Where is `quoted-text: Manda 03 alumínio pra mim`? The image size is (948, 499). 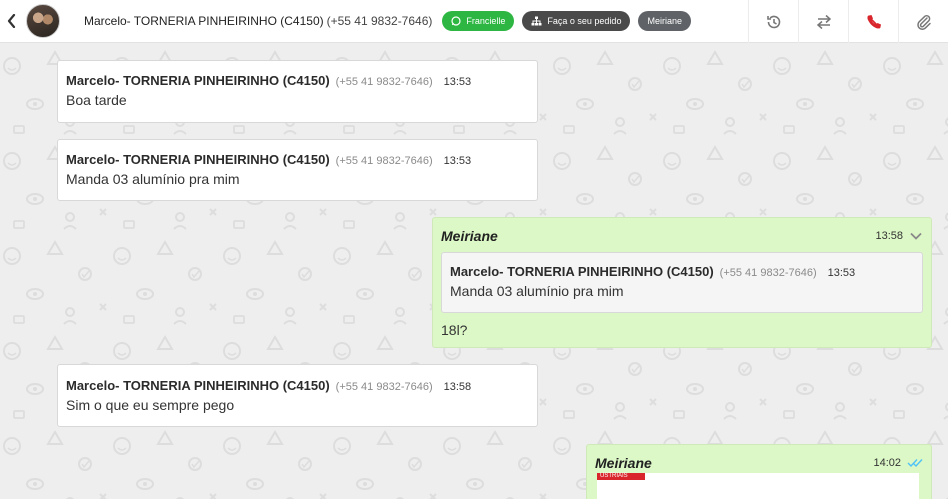 quoted-text: Manda 03 alumínio pra mim is located at coordinates (537, 291).